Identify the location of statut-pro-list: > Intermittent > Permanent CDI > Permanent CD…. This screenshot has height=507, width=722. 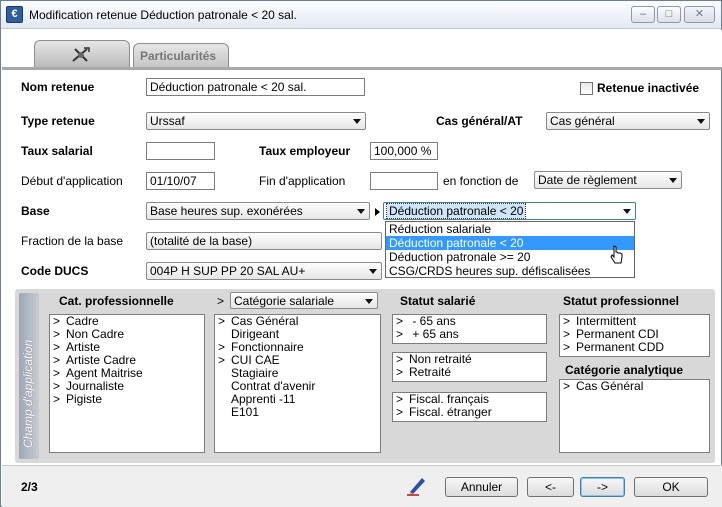
(634, 335).